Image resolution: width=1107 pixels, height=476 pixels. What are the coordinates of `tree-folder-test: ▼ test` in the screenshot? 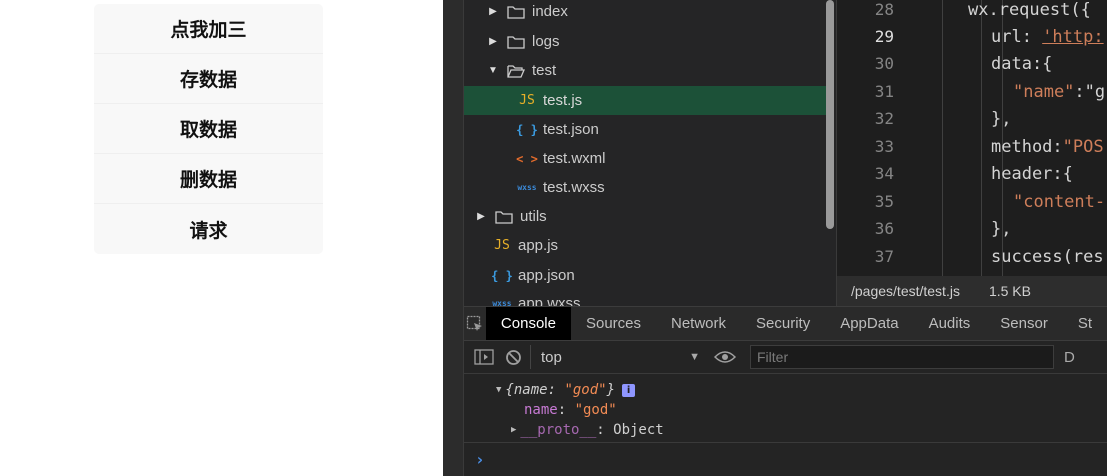 It's located at (645, 70).